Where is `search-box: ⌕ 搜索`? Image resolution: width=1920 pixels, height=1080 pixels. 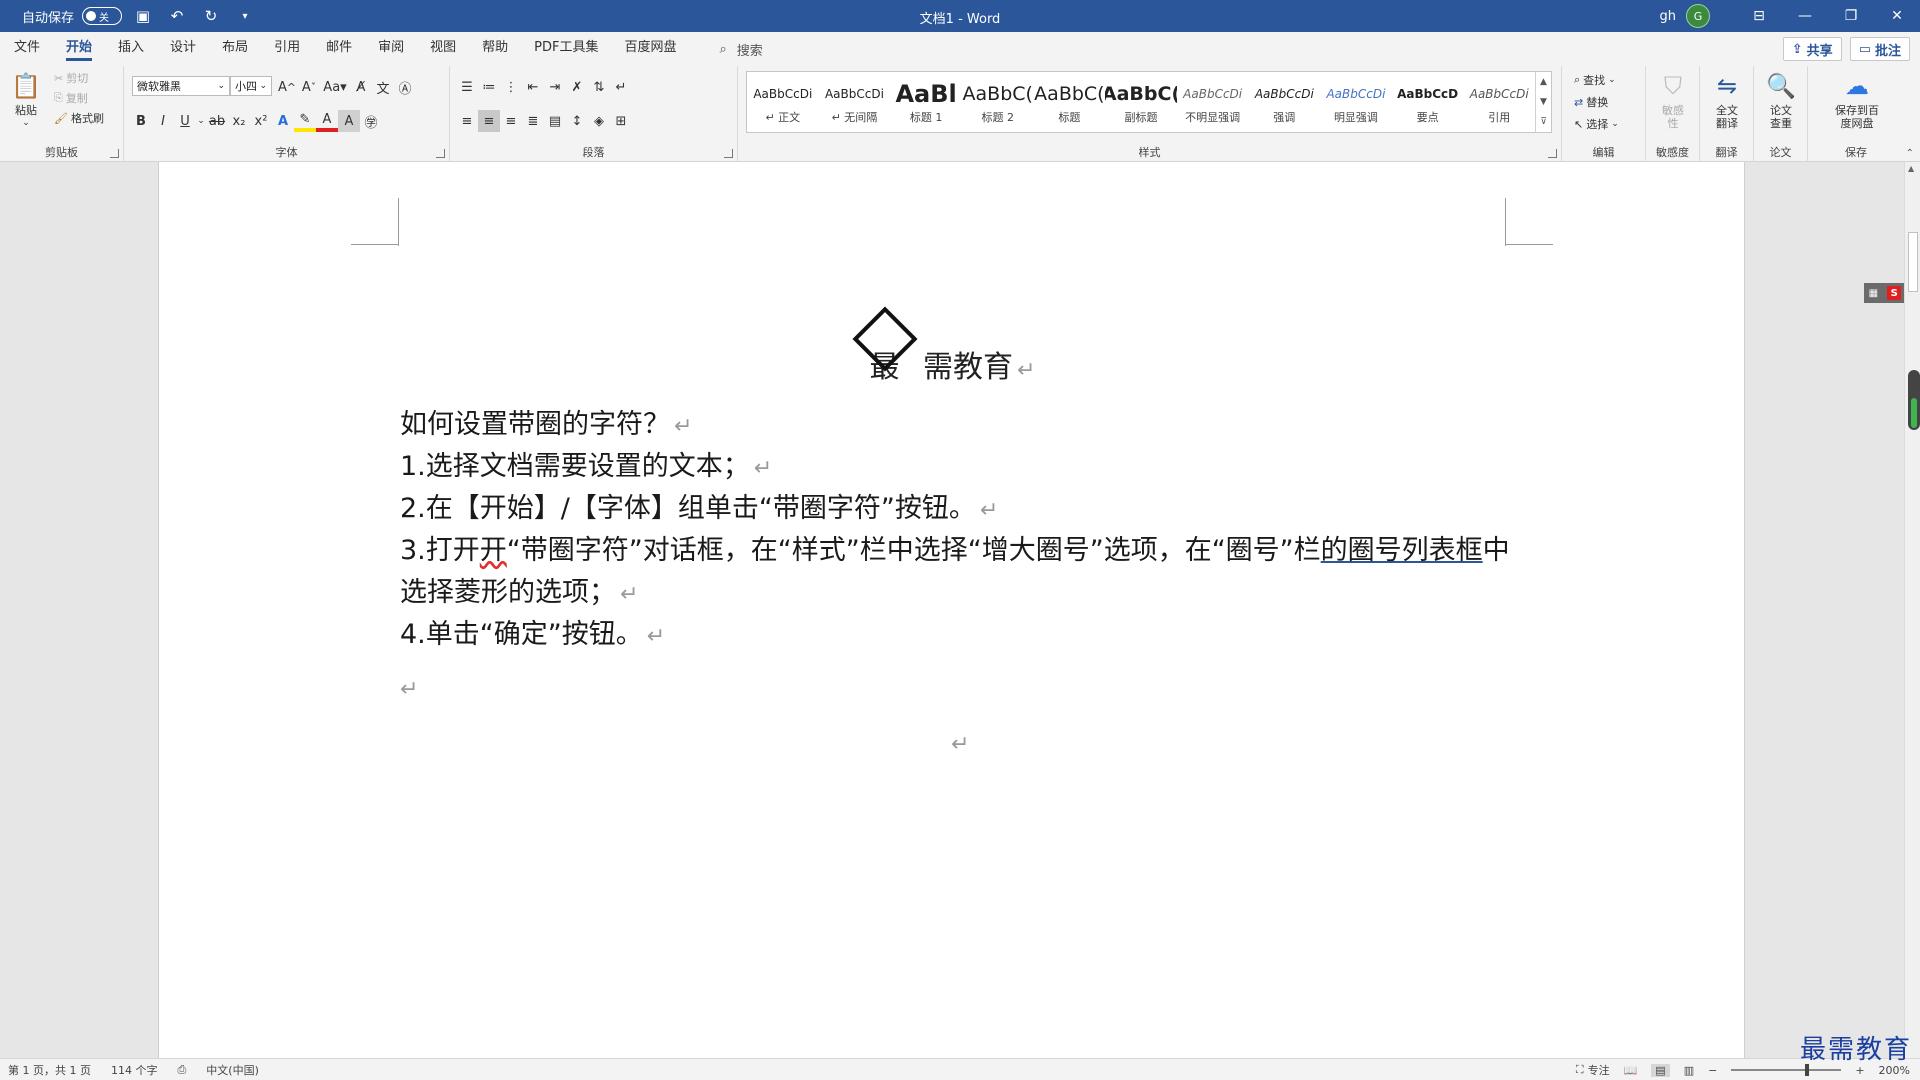 search-box: ⌕ 搜索 is located at coordinates (741, 49).